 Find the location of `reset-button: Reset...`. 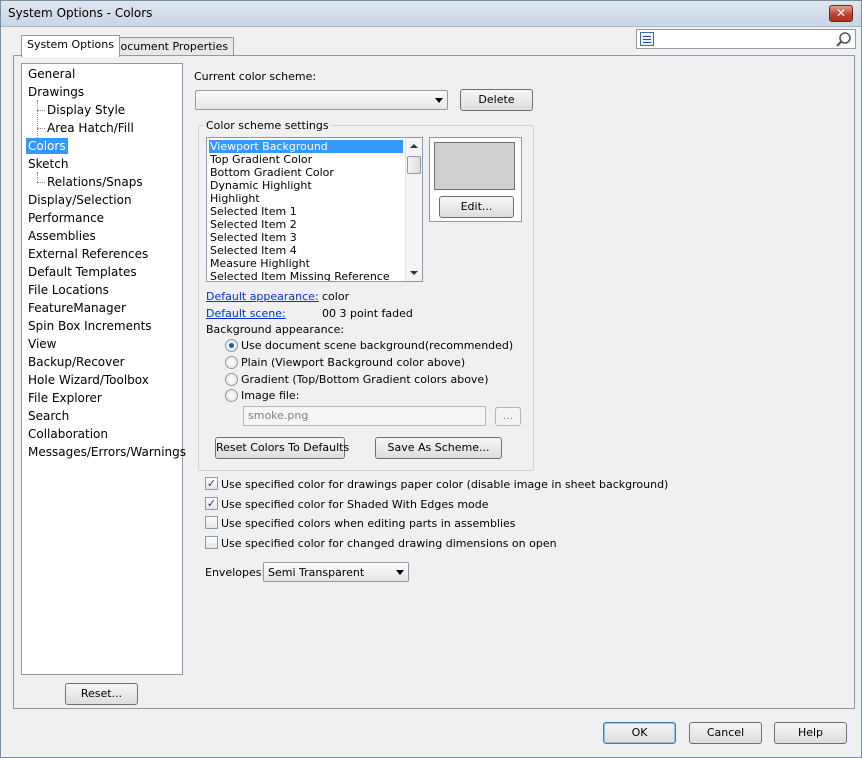

reset-button: Reset... is located at coordinates (101, 694).